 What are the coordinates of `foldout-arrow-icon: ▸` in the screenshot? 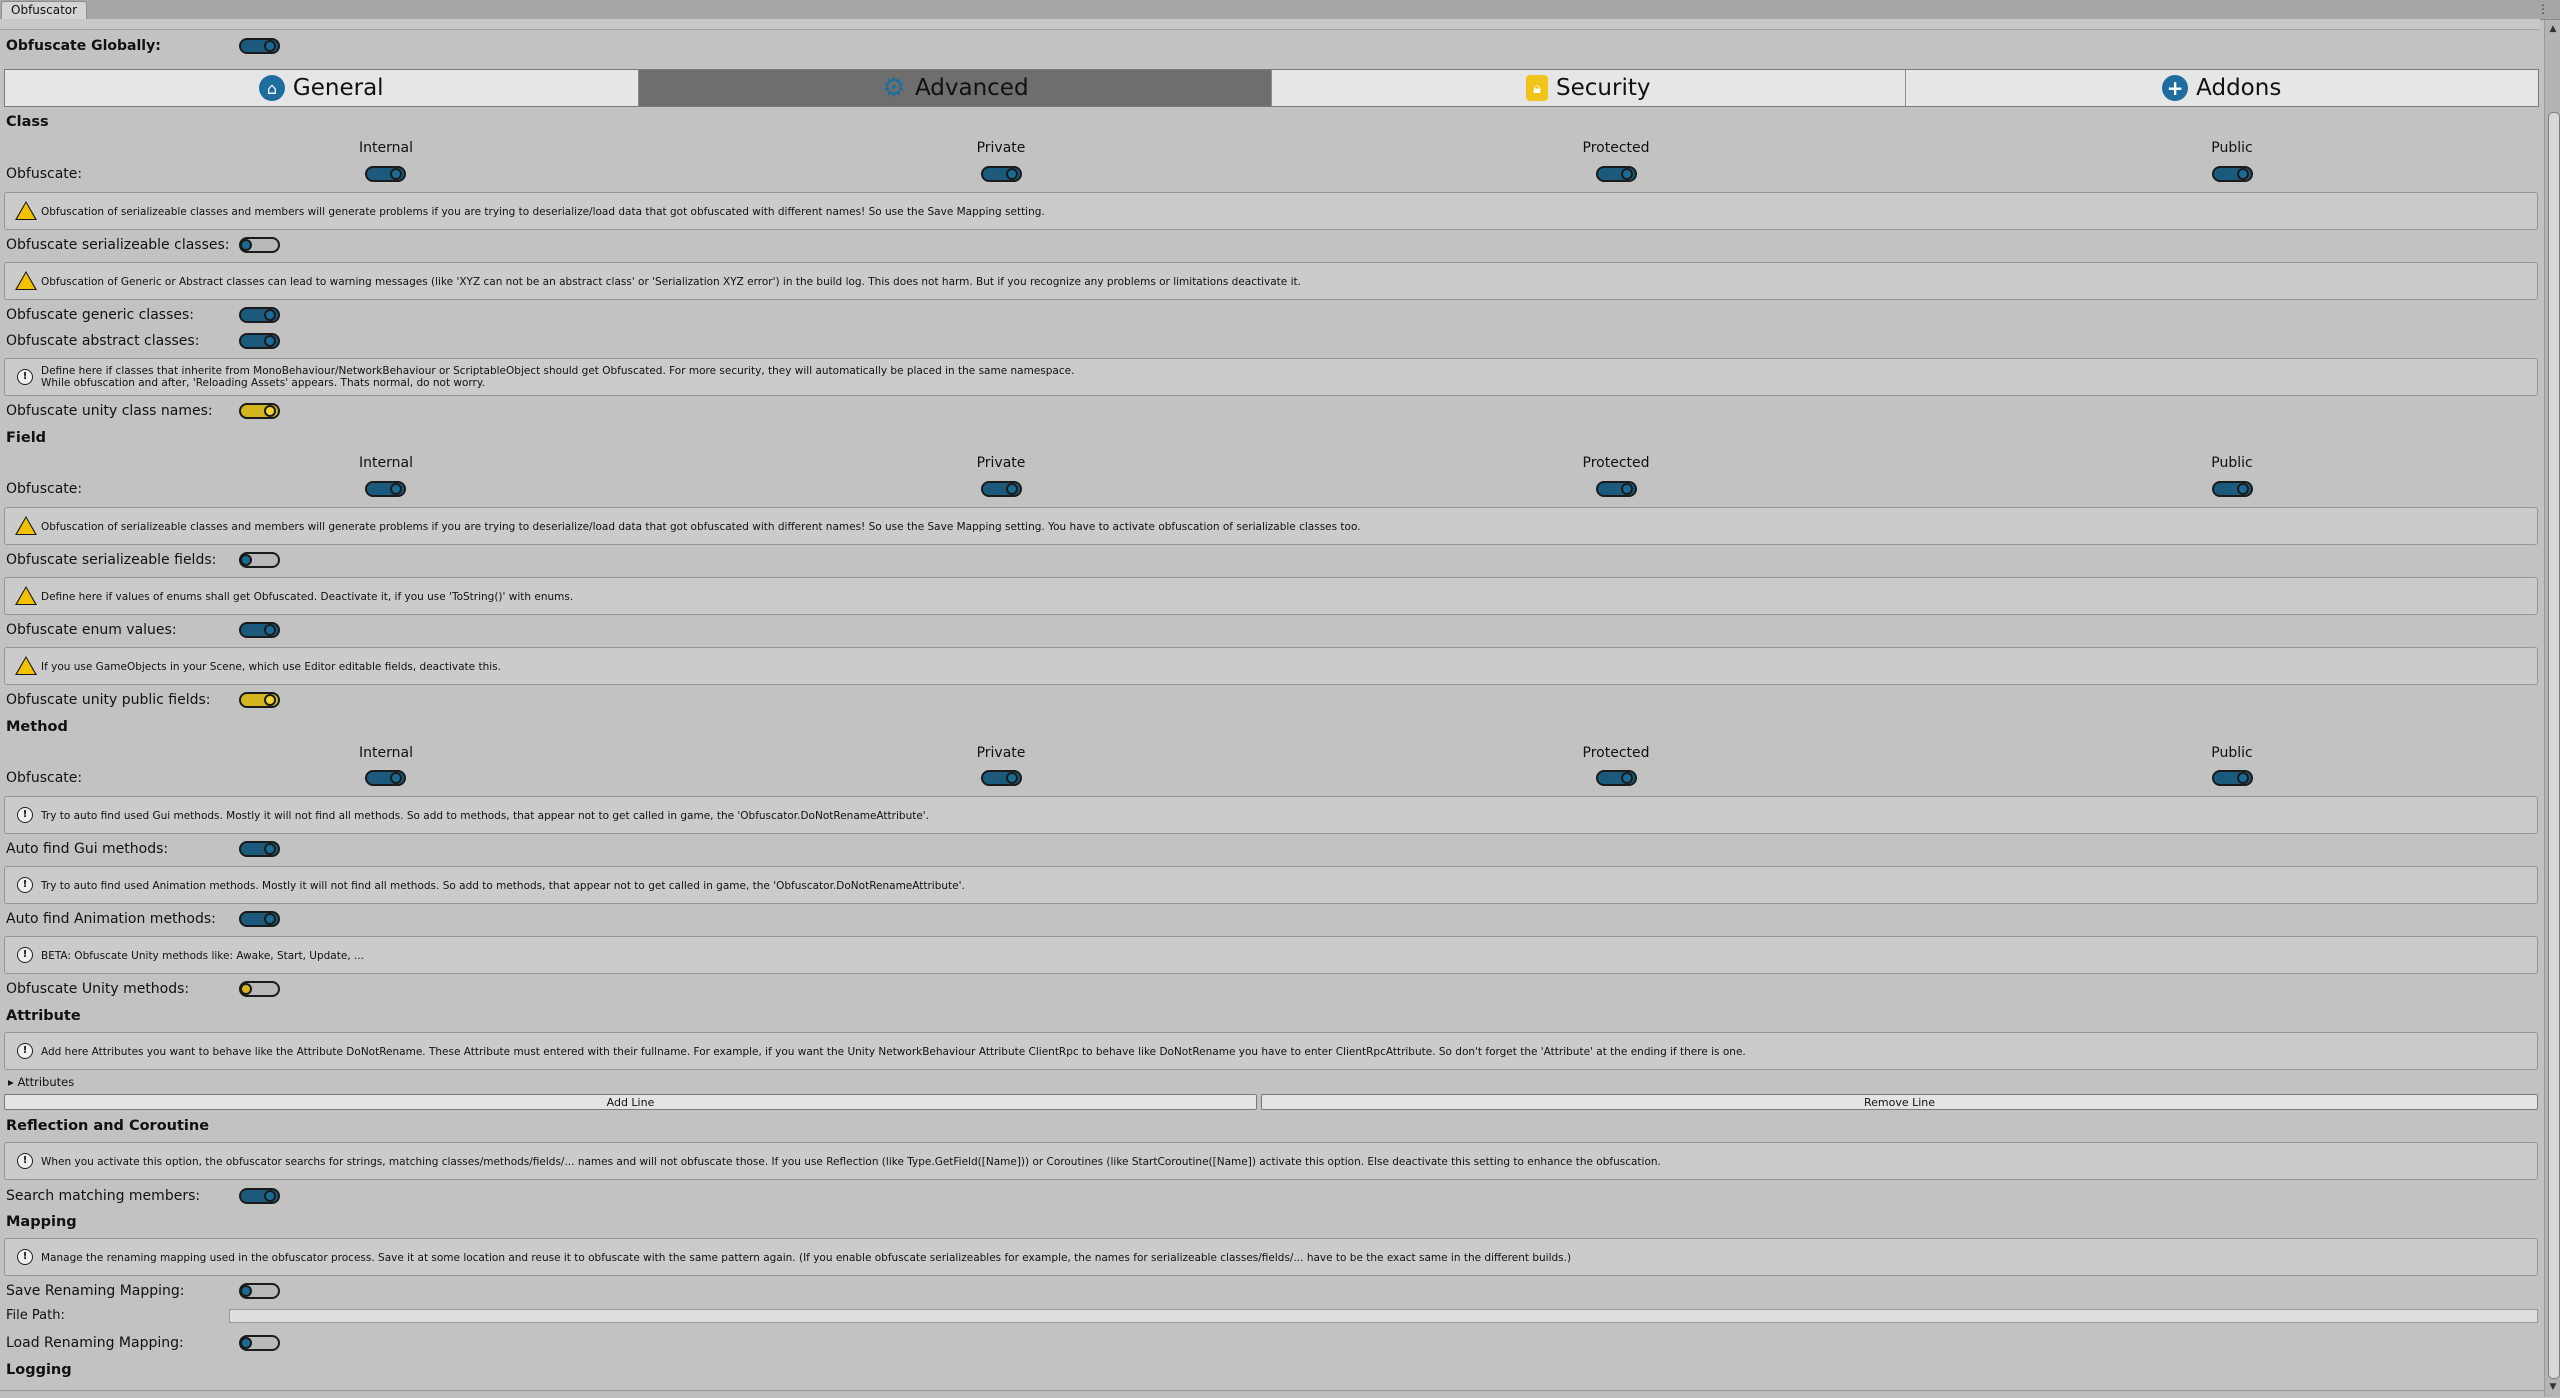 It's located at (11, 1082).